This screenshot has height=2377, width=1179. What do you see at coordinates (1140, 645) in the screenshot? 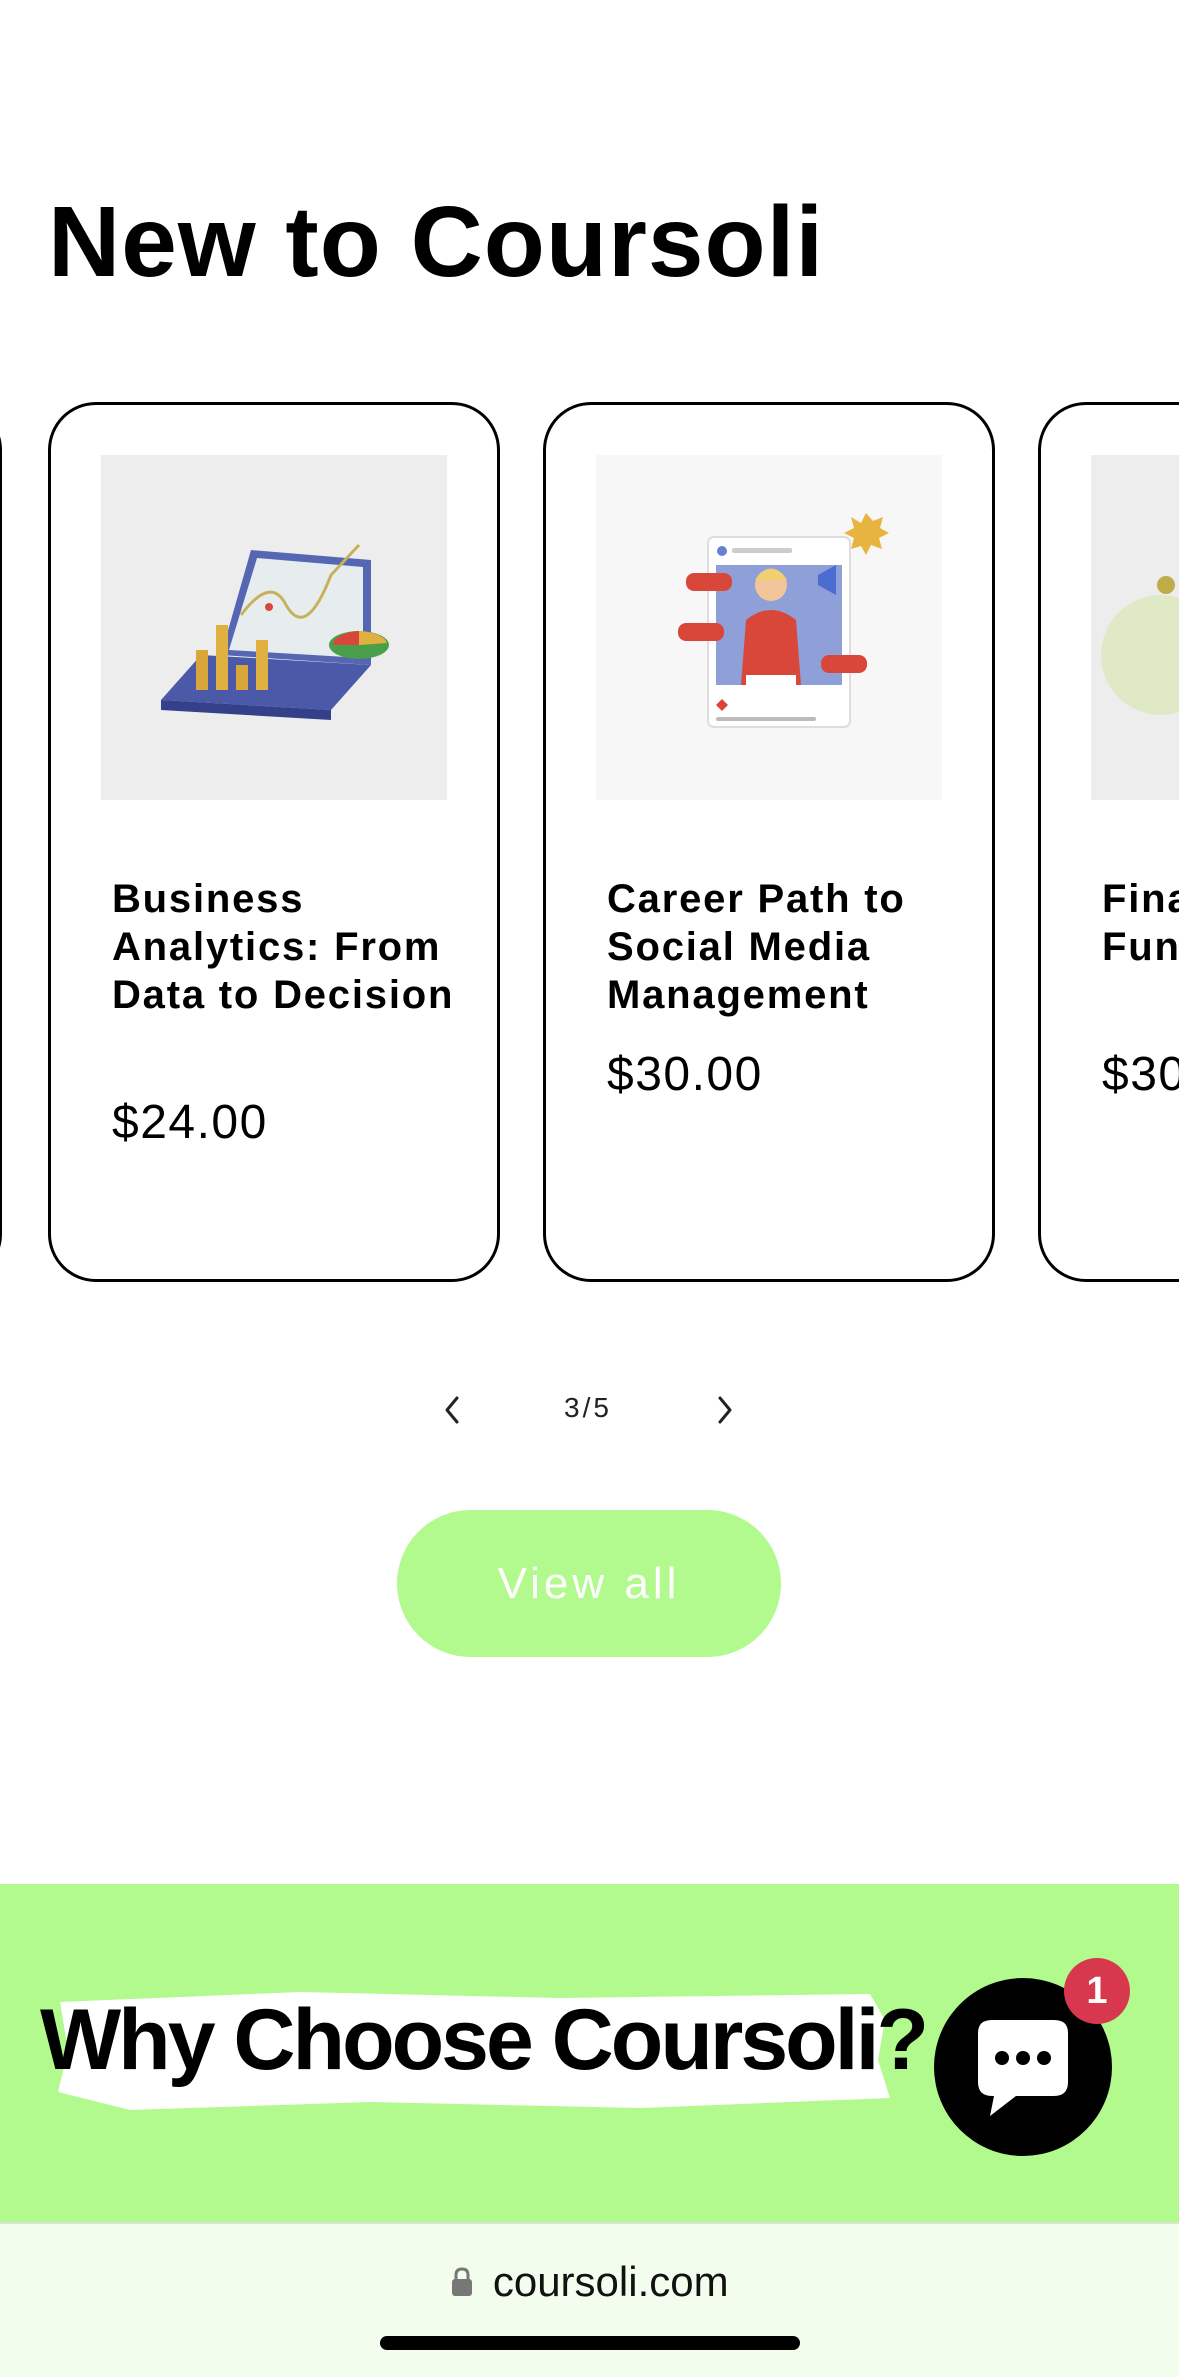
I see `finance-illustration-icon` at bounding box center [1140, 645].